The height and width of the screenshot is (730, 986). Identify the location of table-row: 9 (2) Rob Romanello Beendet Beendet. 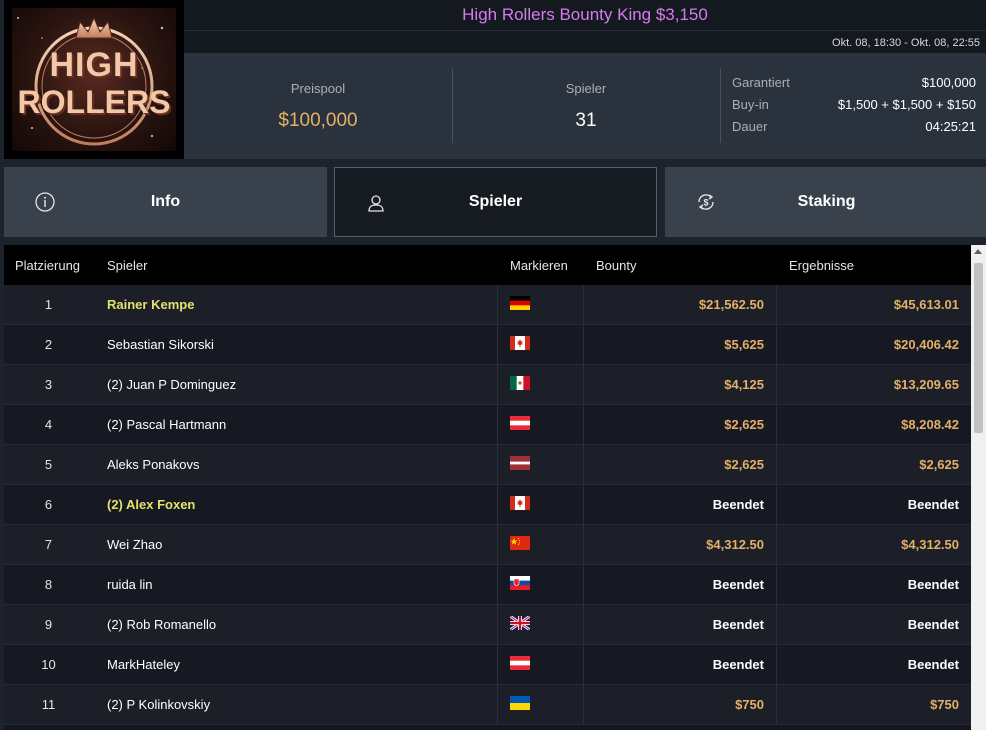
(487, 625).